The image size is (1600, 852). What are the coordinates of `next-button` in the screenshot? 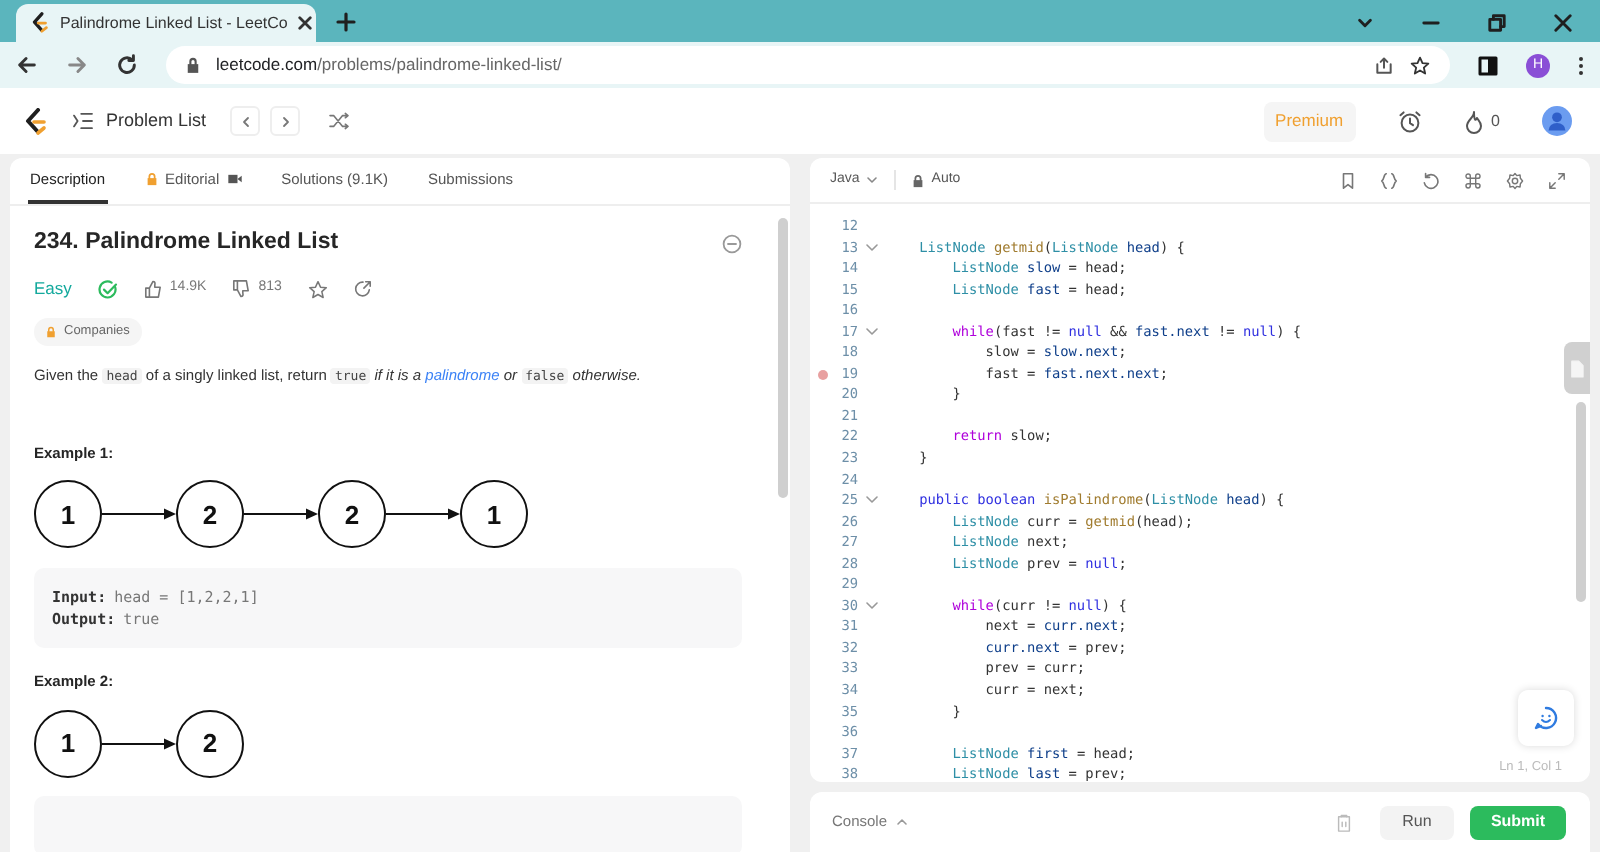 It's located at (285, 121).